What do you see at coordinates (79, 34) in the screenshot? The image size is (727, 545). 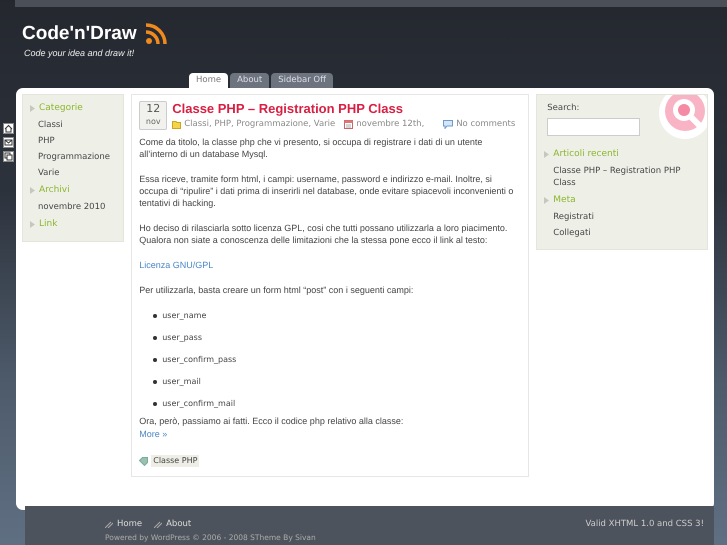 I see `site-title: Code'n'Draw` at bounding box center [79, 34].